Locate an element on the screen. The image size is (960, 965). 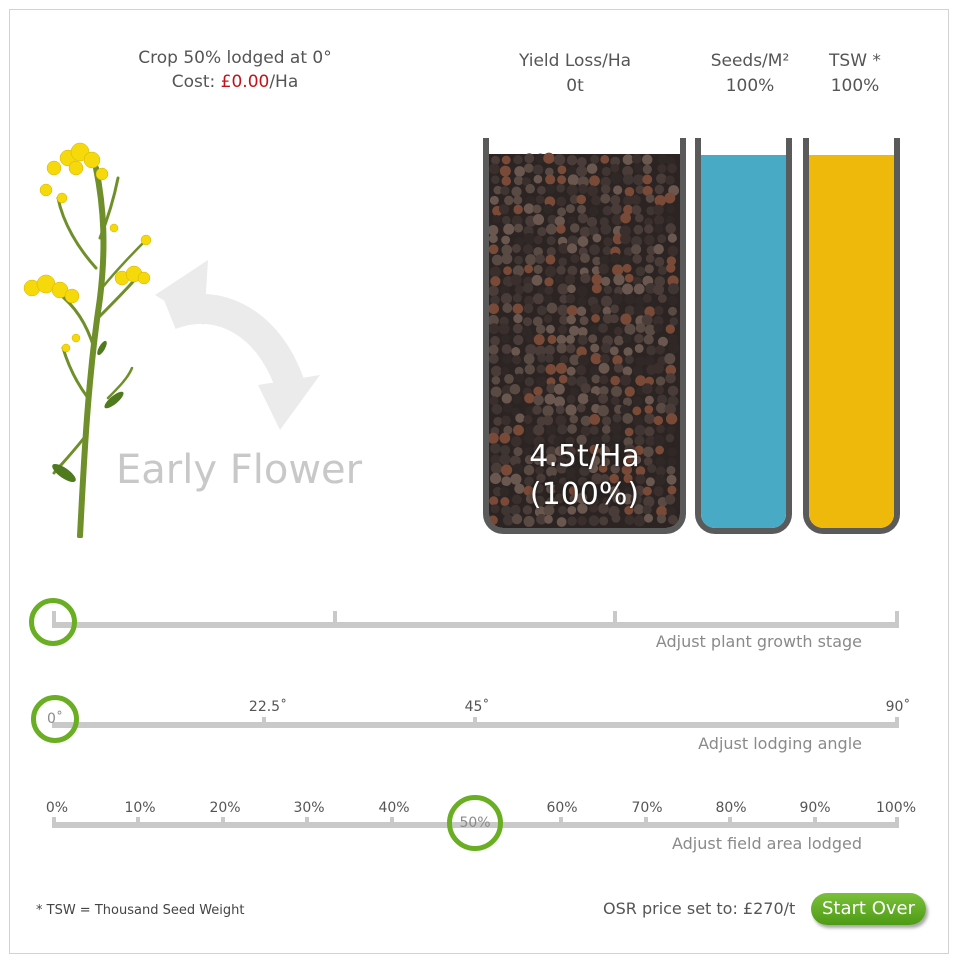
yield-percent: (100%) is located at coordinates (584, 494).